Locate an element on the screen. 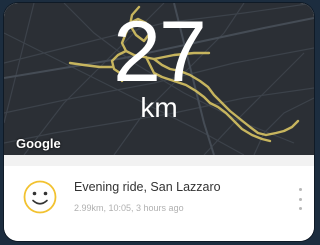  ride-title: Evening ride, San Lazzaro is located at coordinates (147, 187).